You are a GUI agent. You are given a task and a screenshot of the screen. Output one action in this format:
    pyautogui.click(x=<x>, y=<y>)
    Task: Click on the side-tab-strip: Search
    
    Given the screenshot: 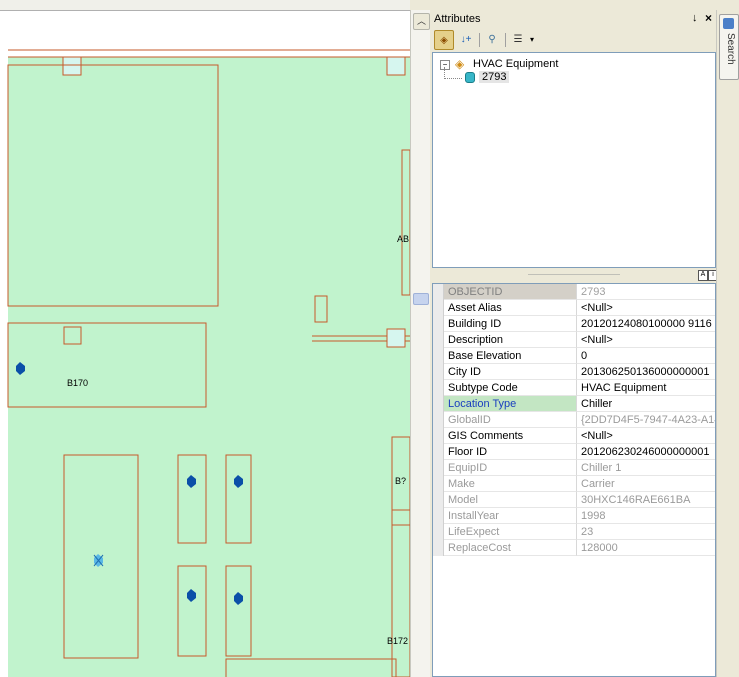 What is the action you would take?
    pyautogui.click(x=727, y=343)
    